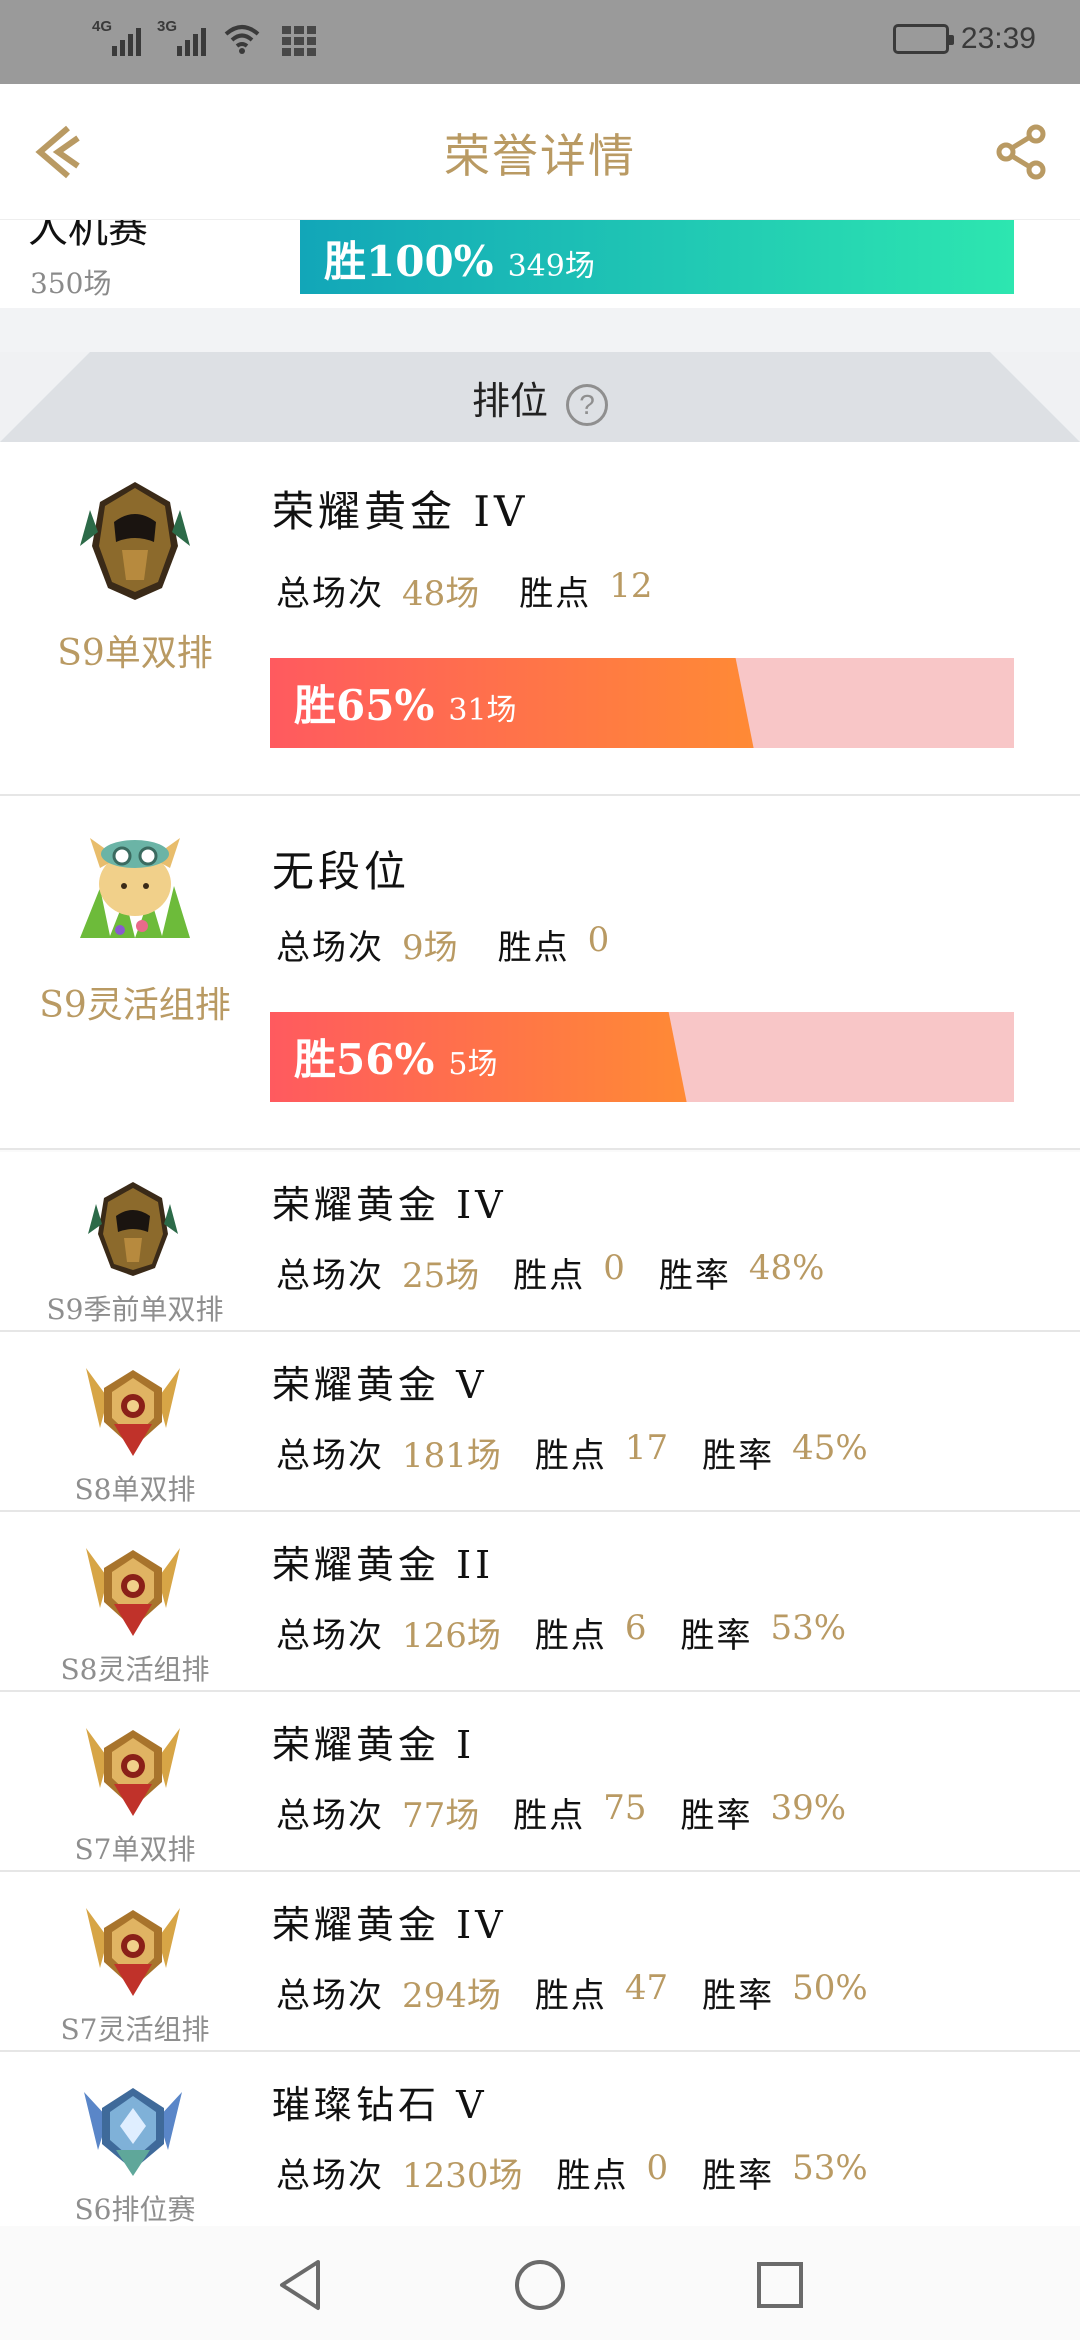 Image resolution: width=1080 pixels, height=2340 pixels. Describe the element at coordinates (441, 1816) in the screenshot. I see `total-value: 77场` at that location.